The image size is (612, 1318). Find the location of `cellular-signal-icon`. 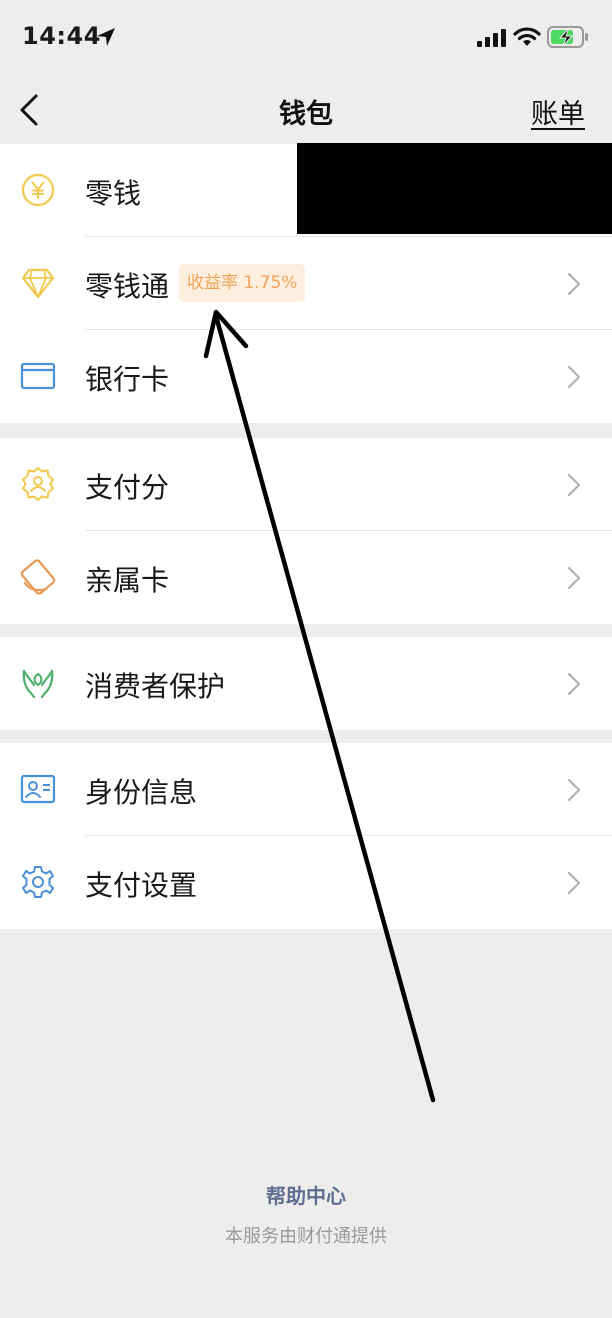

cellular-signal-icon is located at coordinates (491, 38).